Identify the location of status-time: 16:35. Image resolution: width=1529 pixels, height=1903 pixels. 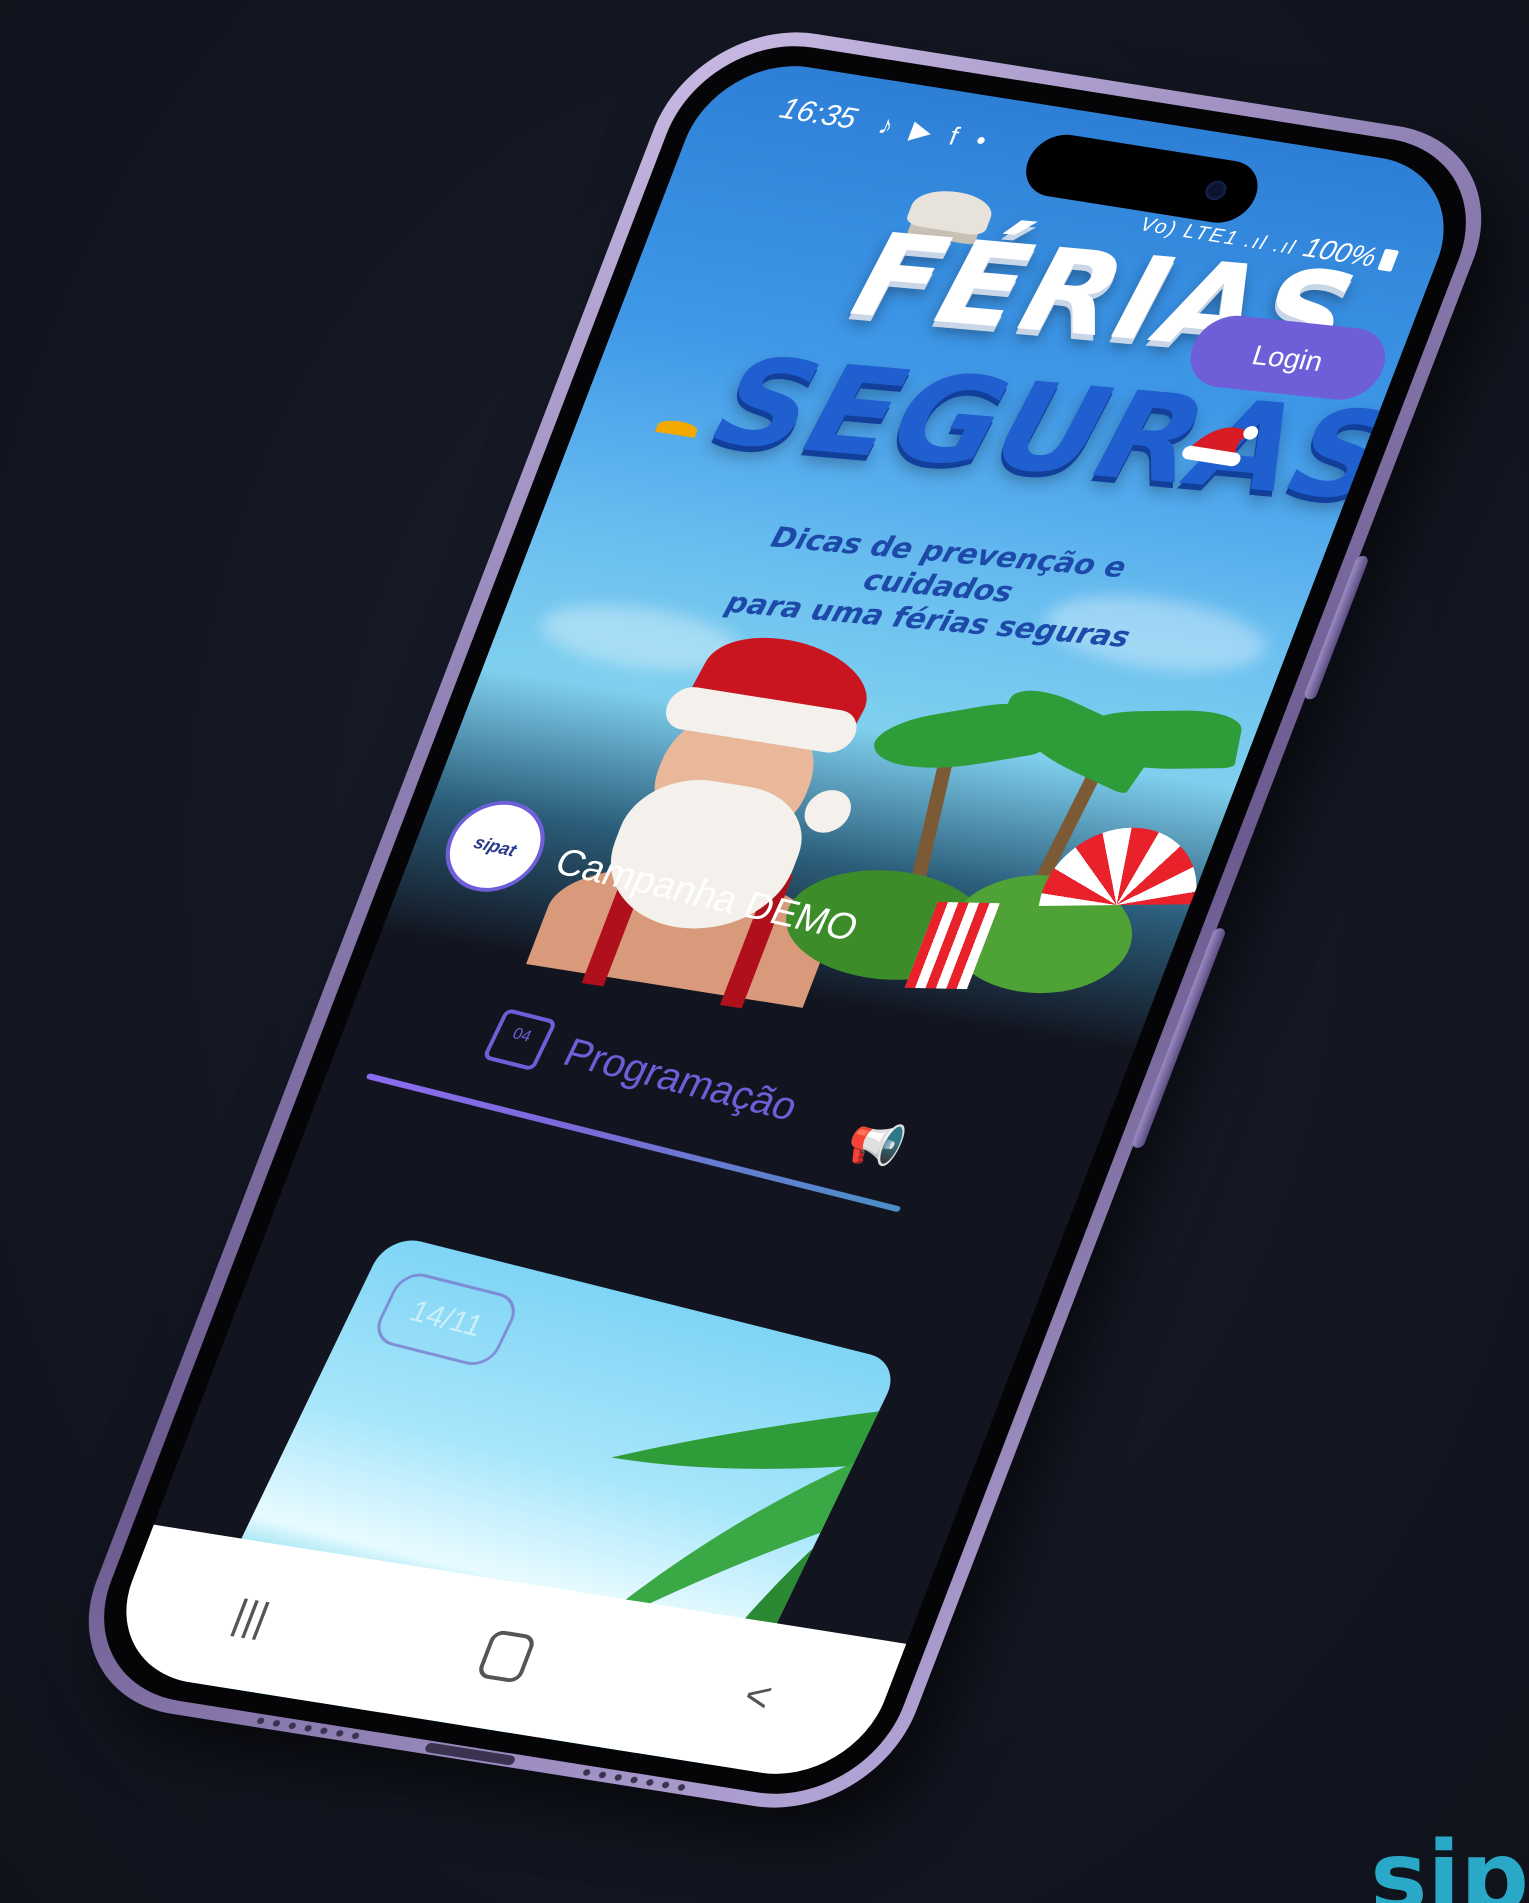
(818, 114).